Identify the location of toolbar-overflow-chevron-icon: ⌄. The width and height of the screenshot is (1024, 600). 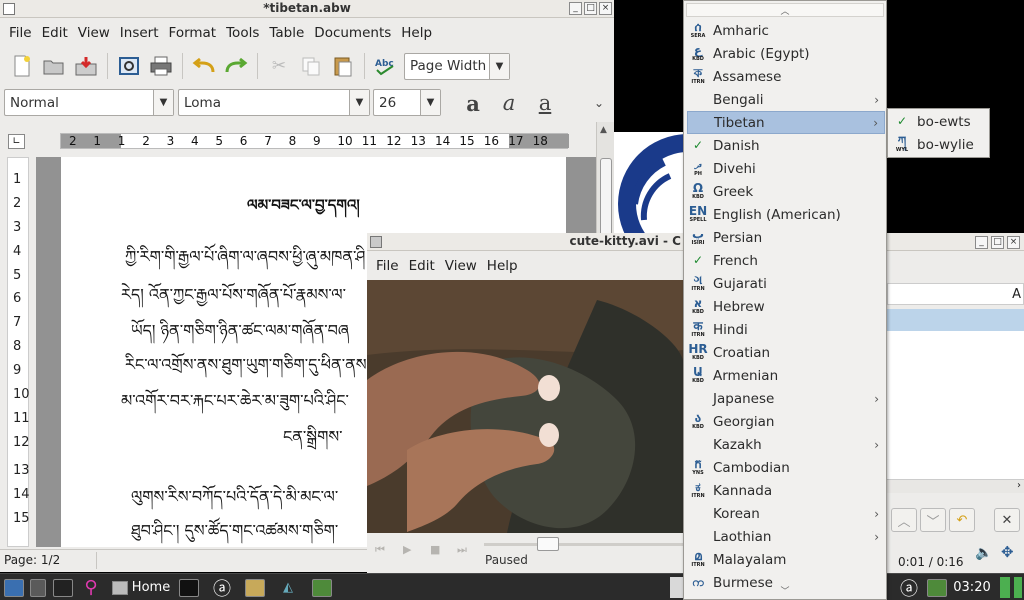
(599, 103).